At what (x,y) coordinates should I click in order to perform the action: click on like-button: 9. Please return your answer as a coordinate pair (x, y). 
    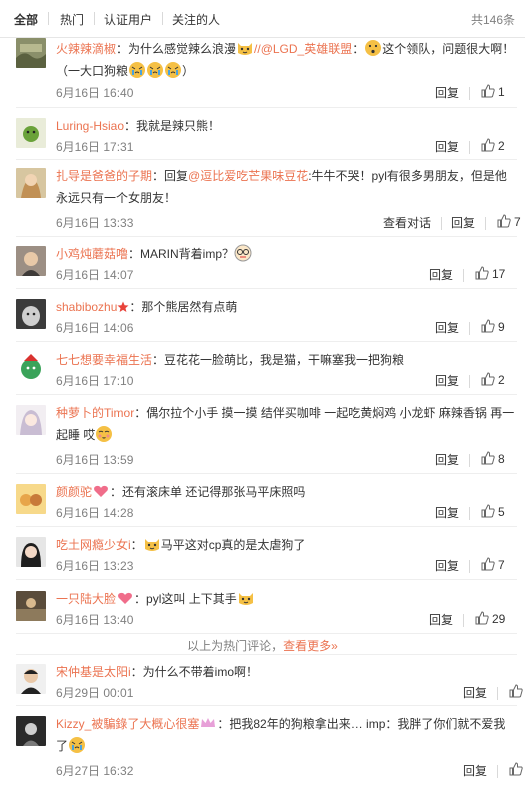
    Looking at the image, I should click on (493, 326).